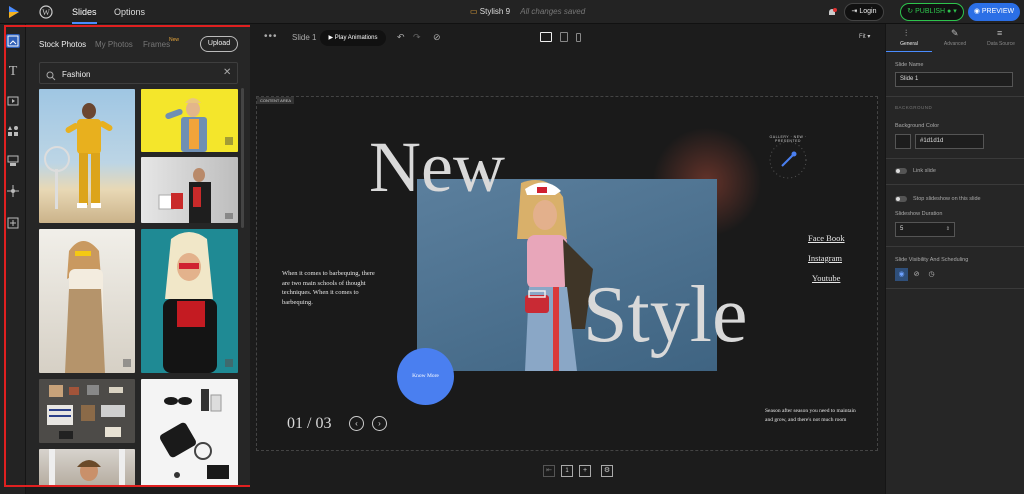  I want to click on svg-text: W, so click(46, 12).